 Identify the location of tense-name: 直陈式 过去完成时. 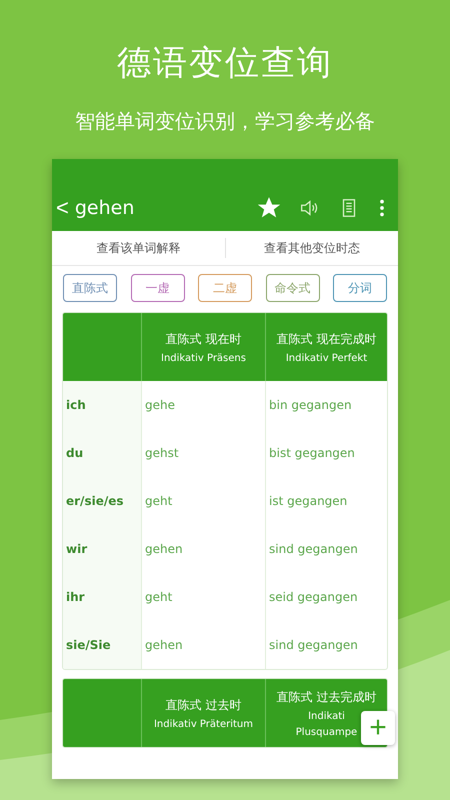
(326, 697).